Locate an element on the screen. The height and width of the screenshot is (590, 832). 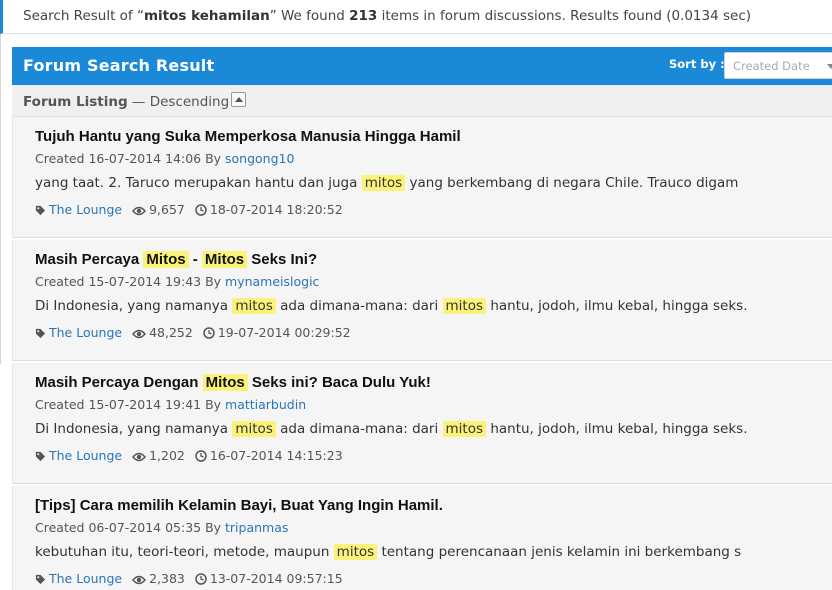
created-date: 06-07-2014 05:35 is located at coordinates (145, 527).